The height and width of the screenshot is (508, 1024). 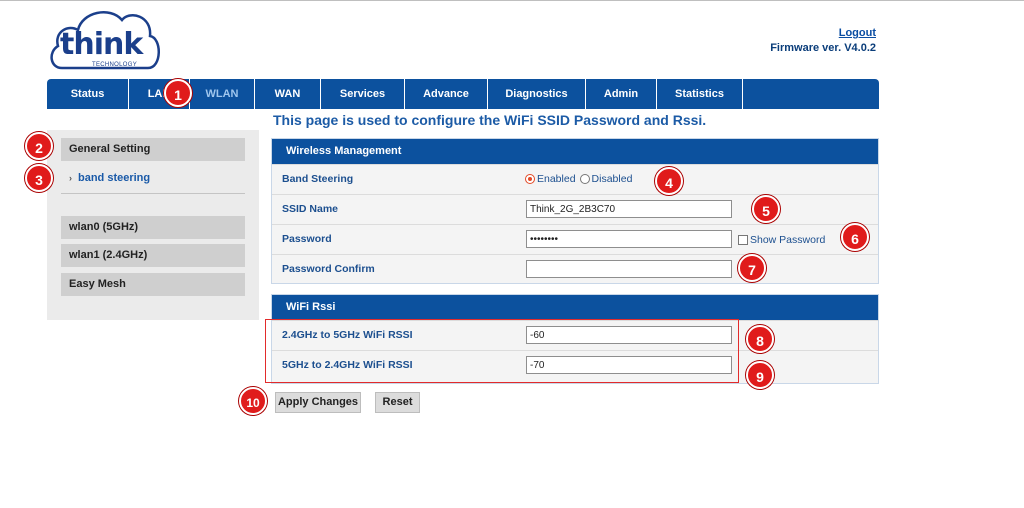 I want to click on annotation-badge: 7, so click(x=752, y=268).